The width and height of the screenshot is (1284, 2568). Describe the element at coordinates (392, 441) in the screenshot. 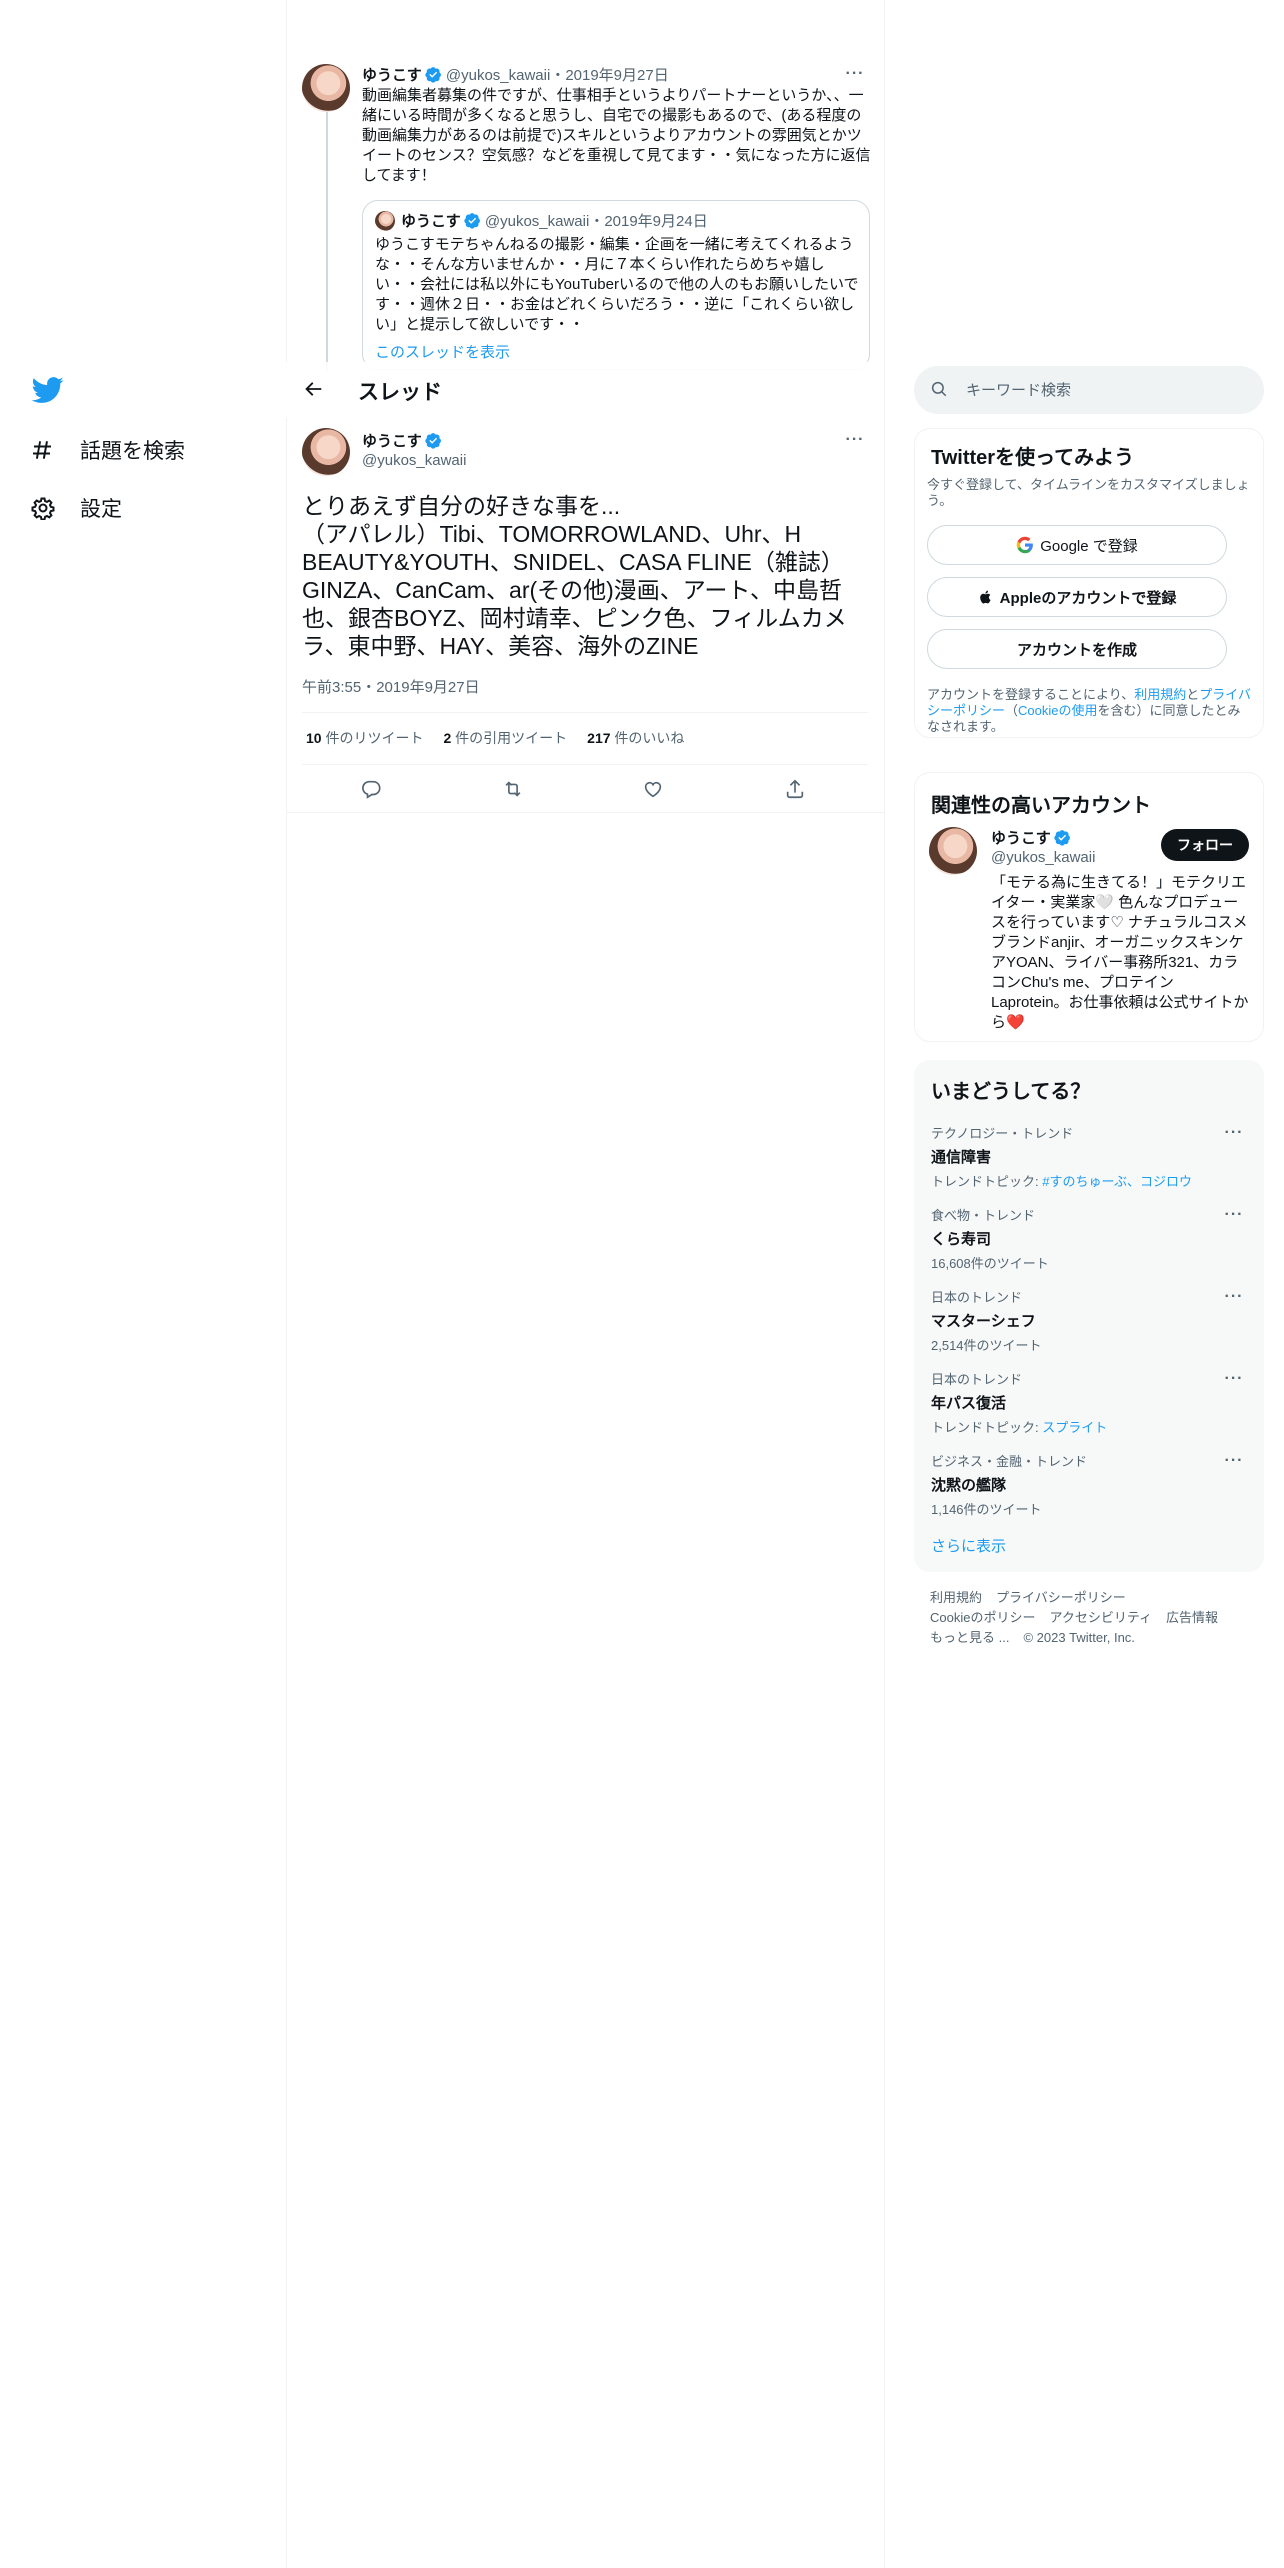

I see `main-tweet-name: ゆうこす` at that location.